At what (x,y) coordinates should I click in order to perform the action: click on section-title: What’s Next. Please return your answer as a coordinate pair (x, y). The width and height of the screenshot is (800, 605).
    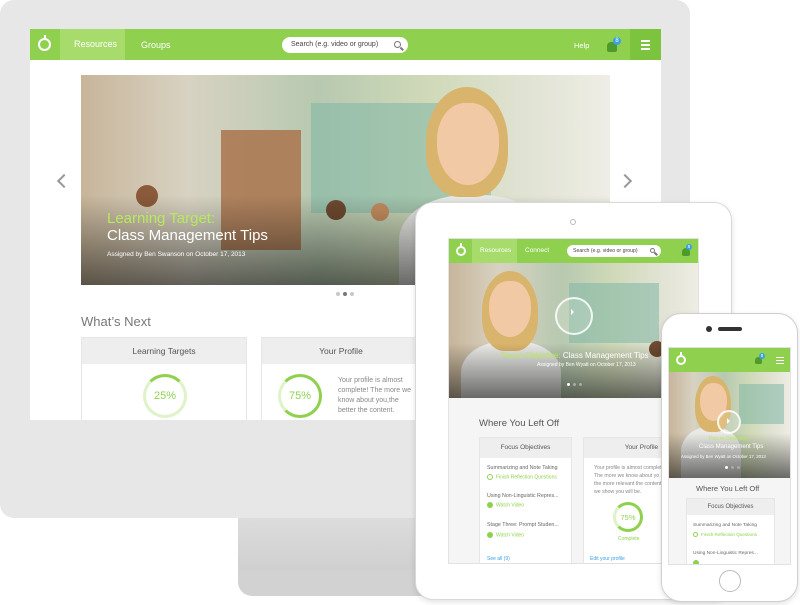
    Looking at the image, I should click on (116, 321).